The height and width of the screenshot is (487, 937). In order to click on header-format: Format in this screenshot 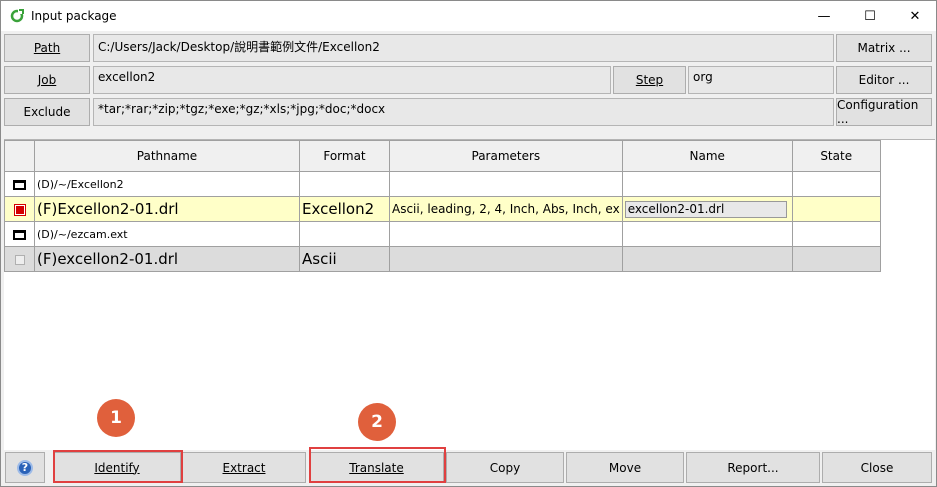, I will do `click(344, 156)`.